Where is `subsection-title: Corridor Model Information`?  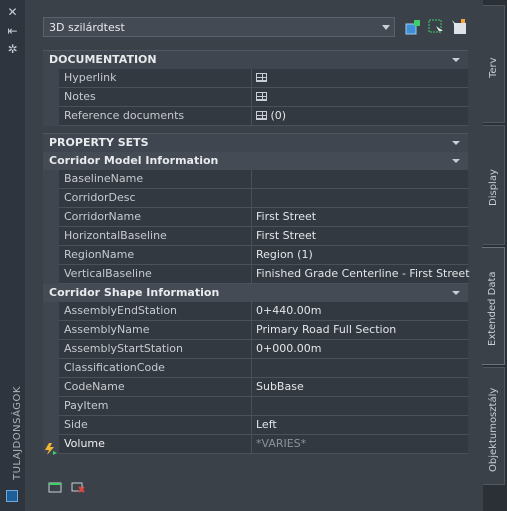
subsection-title: Corridor Model Information is located at coordinates (134, 160).